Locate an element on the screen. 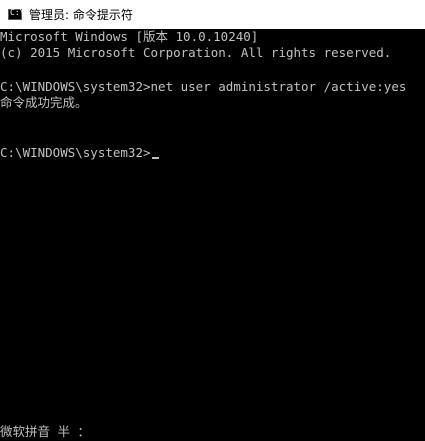 The width and height of the screenshot is (425, 441). console-prompt-line: C:\WINDOWS\system32> is located at coordinates (79, 153).